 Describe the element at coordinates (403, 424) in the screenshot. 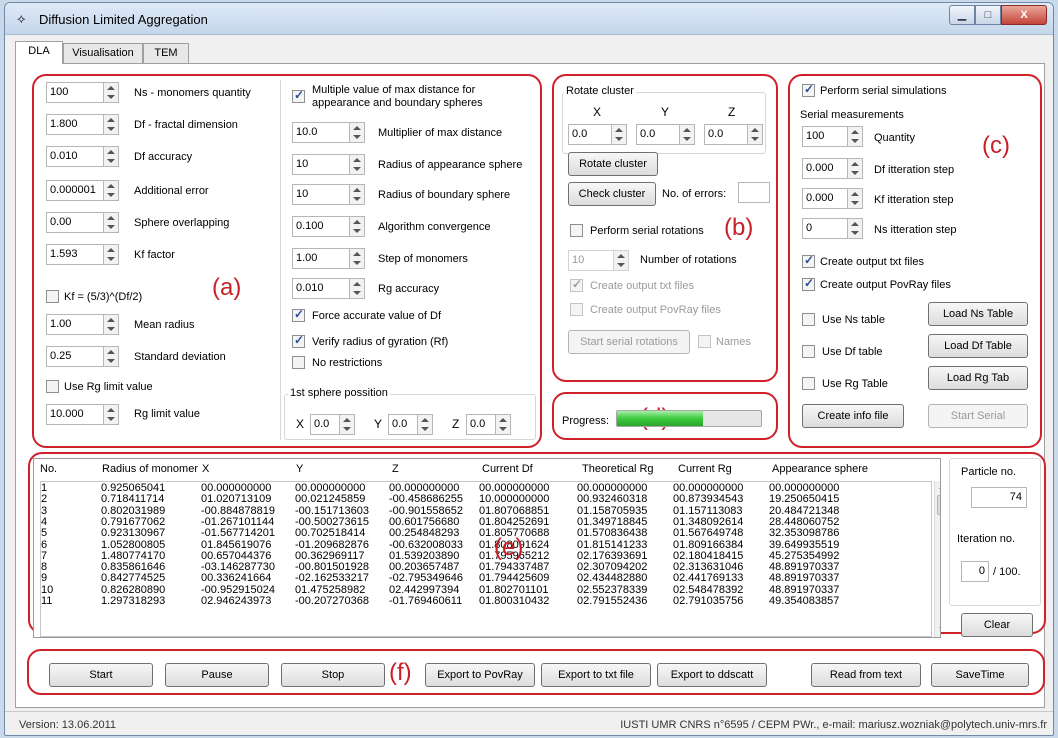

I see `first-sphere-y-input: 0.0` at that location.